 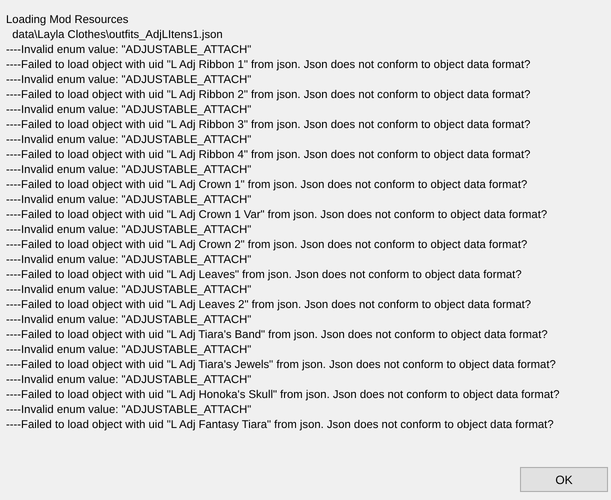 I want to click on message-line: ----Failed to load object with uid "L Adj Leaves" from json. Json does not conform to object data format?, so click(x=264, y=275).